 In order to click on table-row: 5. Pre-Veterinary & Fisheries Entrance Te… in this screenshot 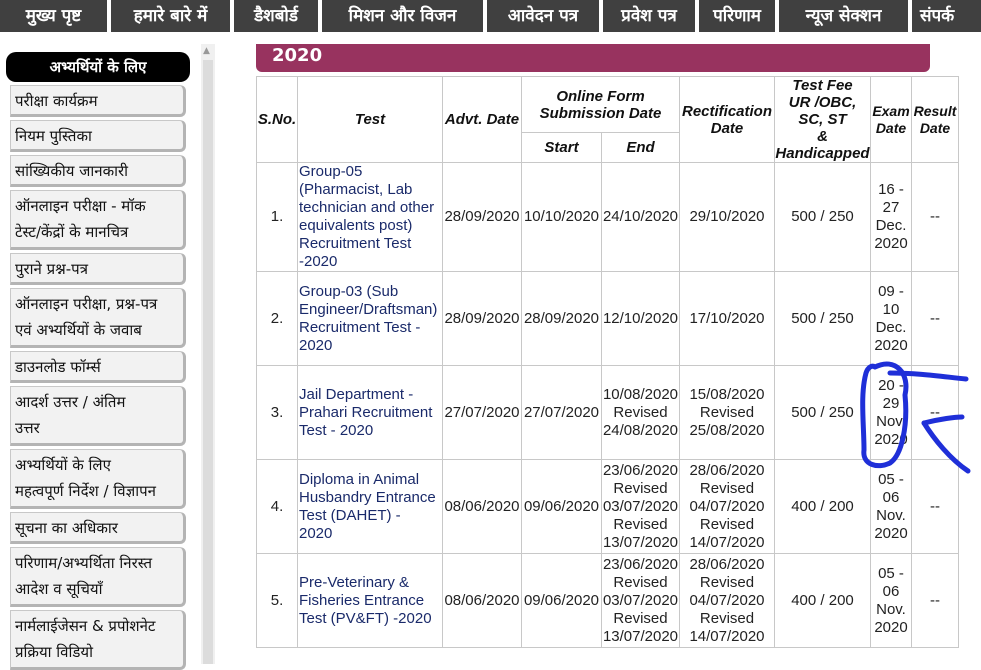, I will do `click(607, 600)`.